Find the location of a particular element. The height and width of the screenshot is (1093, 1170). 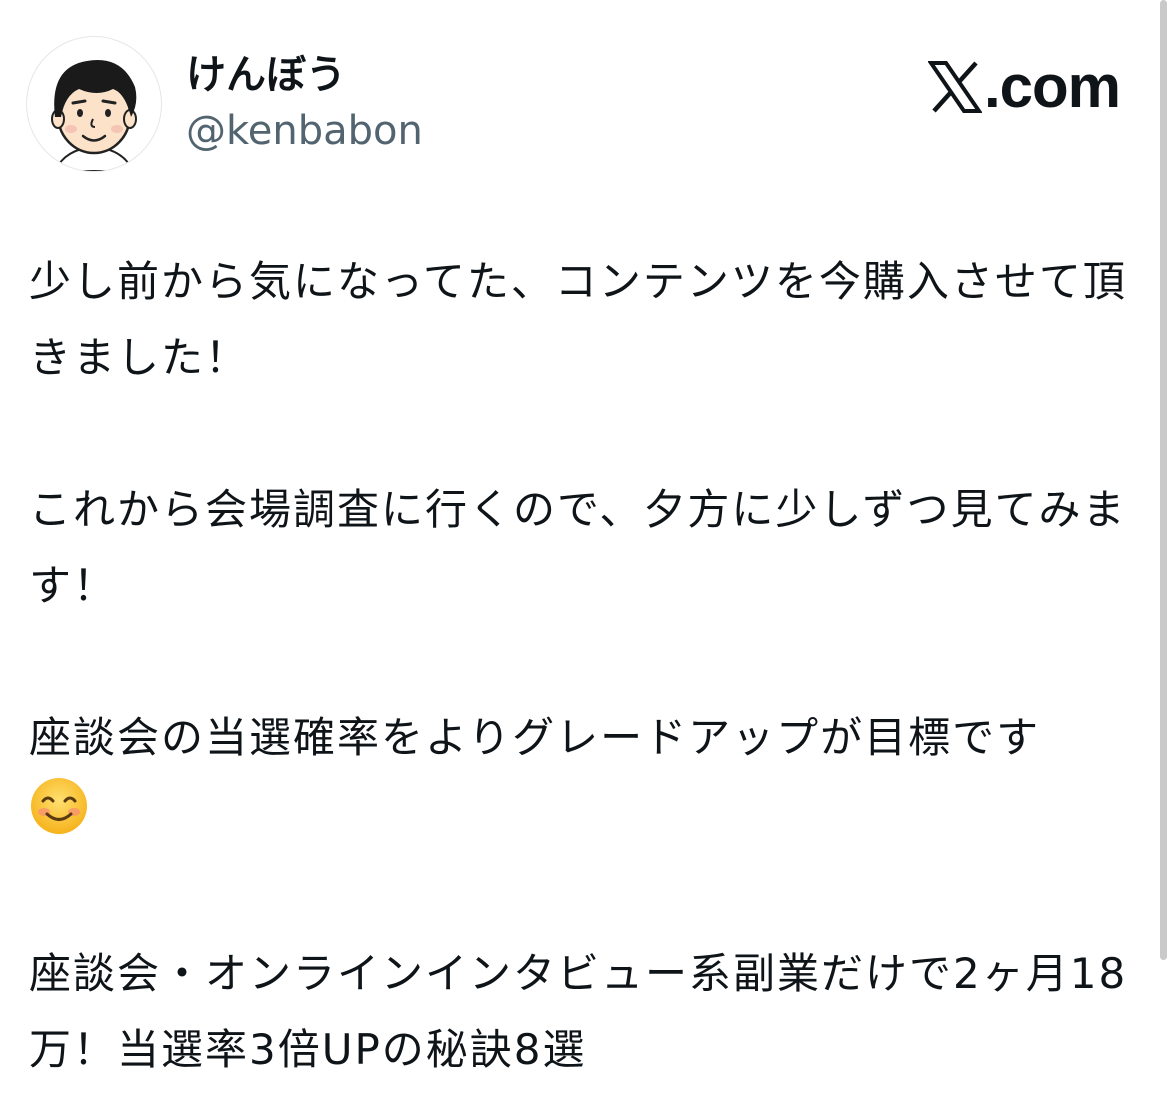

vertical-scrollbar is located at coordinates (1162, 546).